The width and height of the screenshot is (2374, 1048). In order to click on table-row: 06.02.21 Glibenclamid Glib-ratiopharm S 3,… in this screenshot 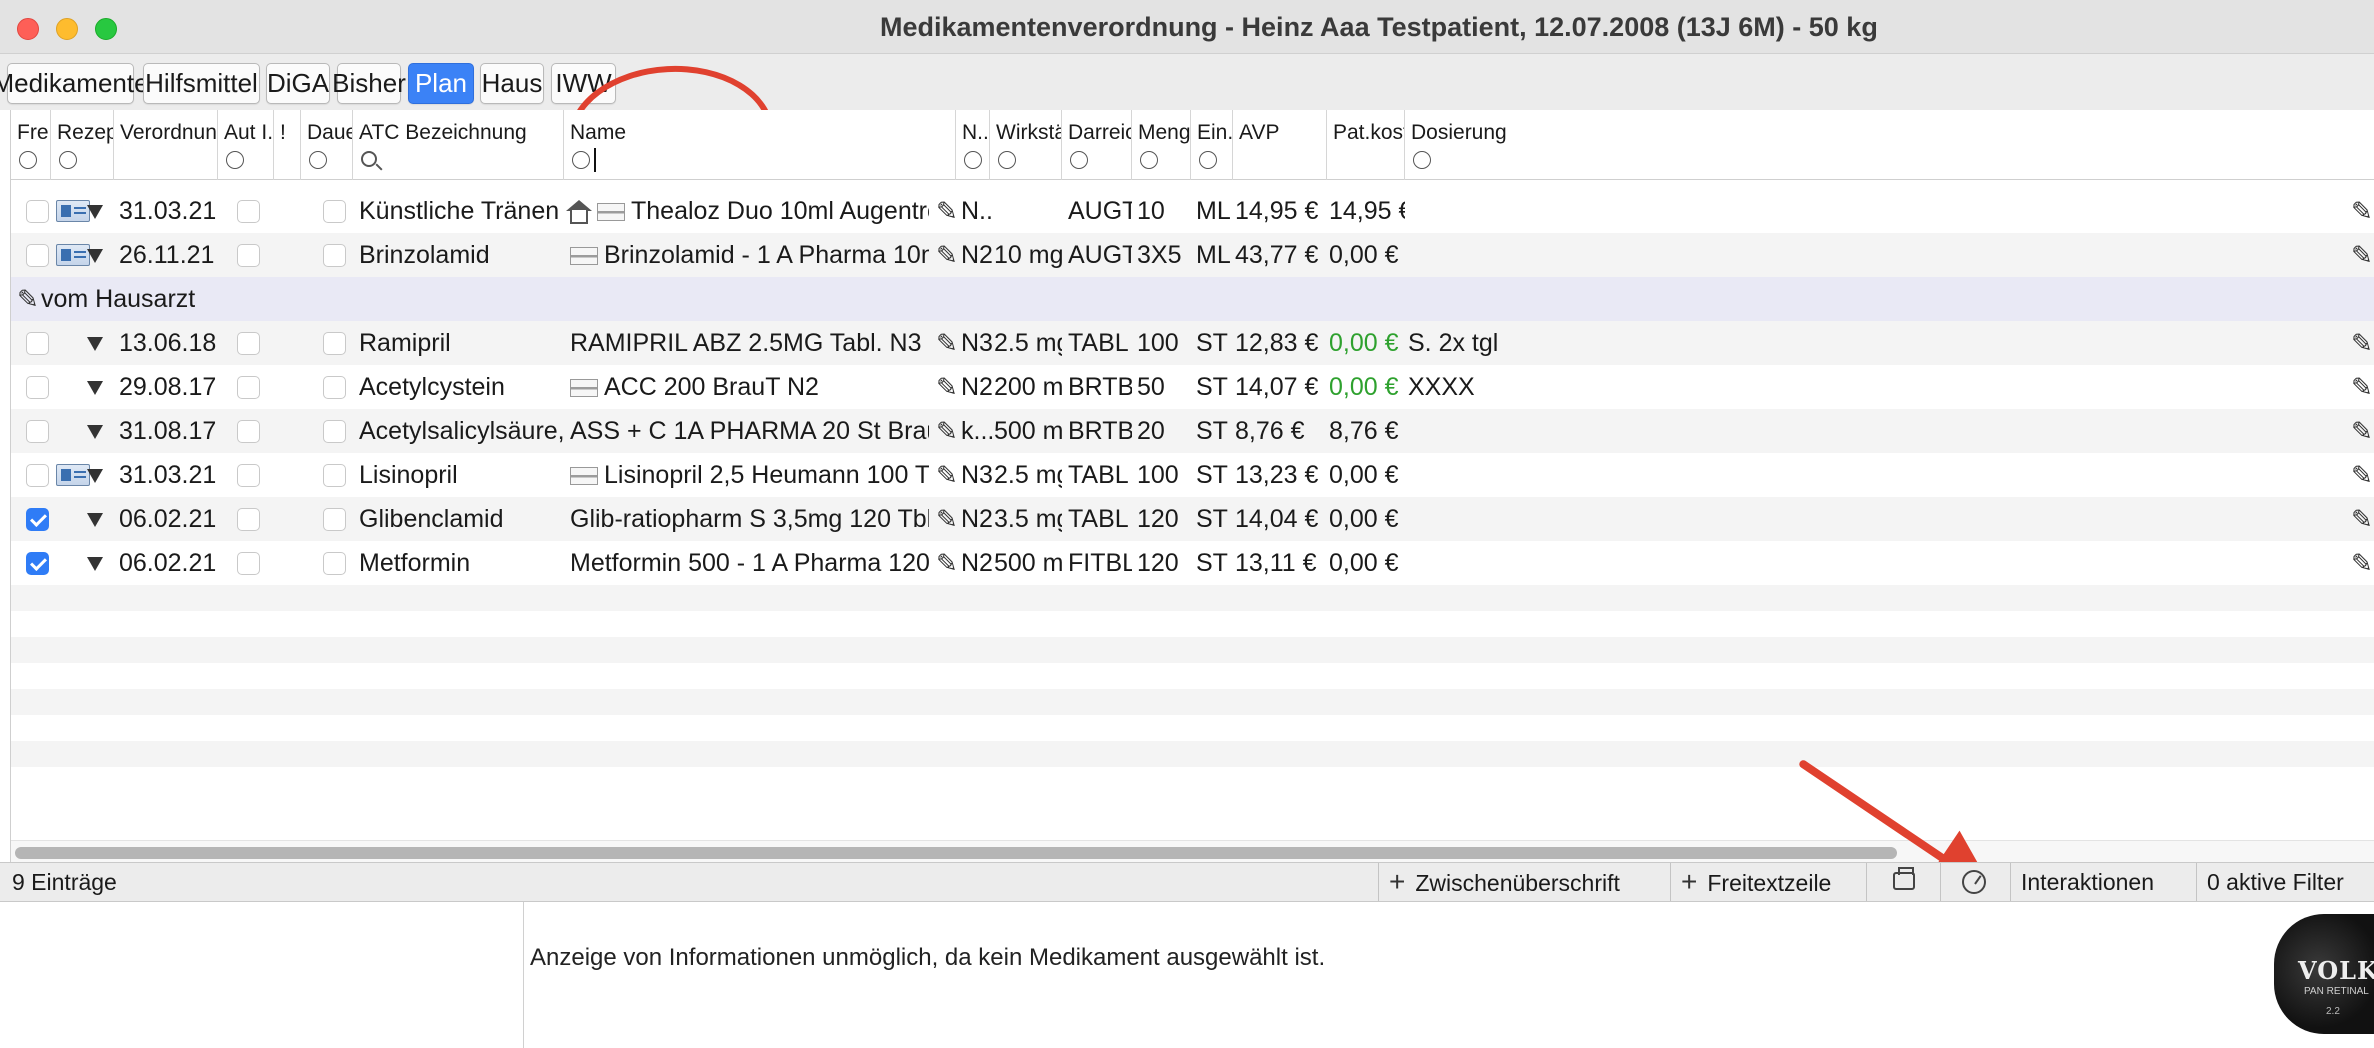, I will do `click(1192, 519)`.